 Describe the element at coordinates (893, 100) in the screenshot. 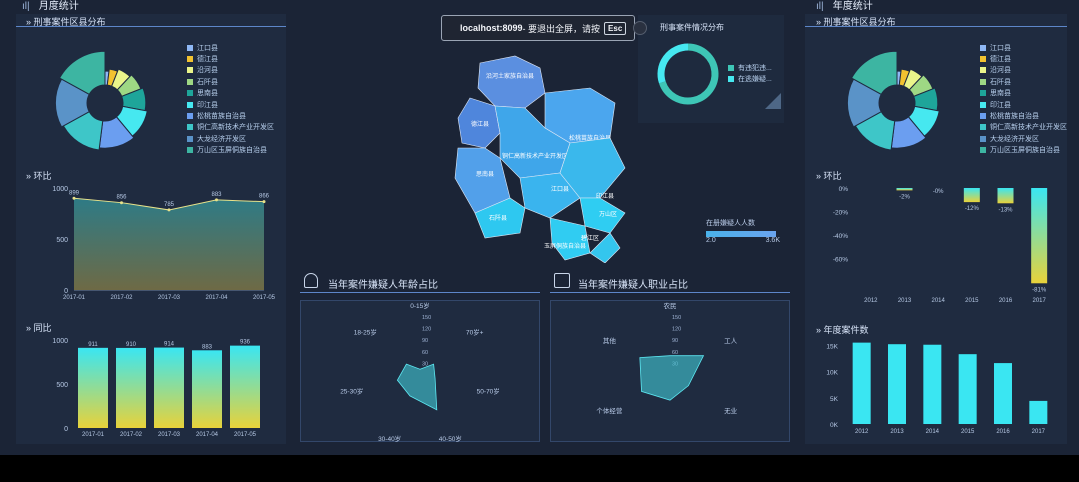

I see `right-district-donut` at that location.